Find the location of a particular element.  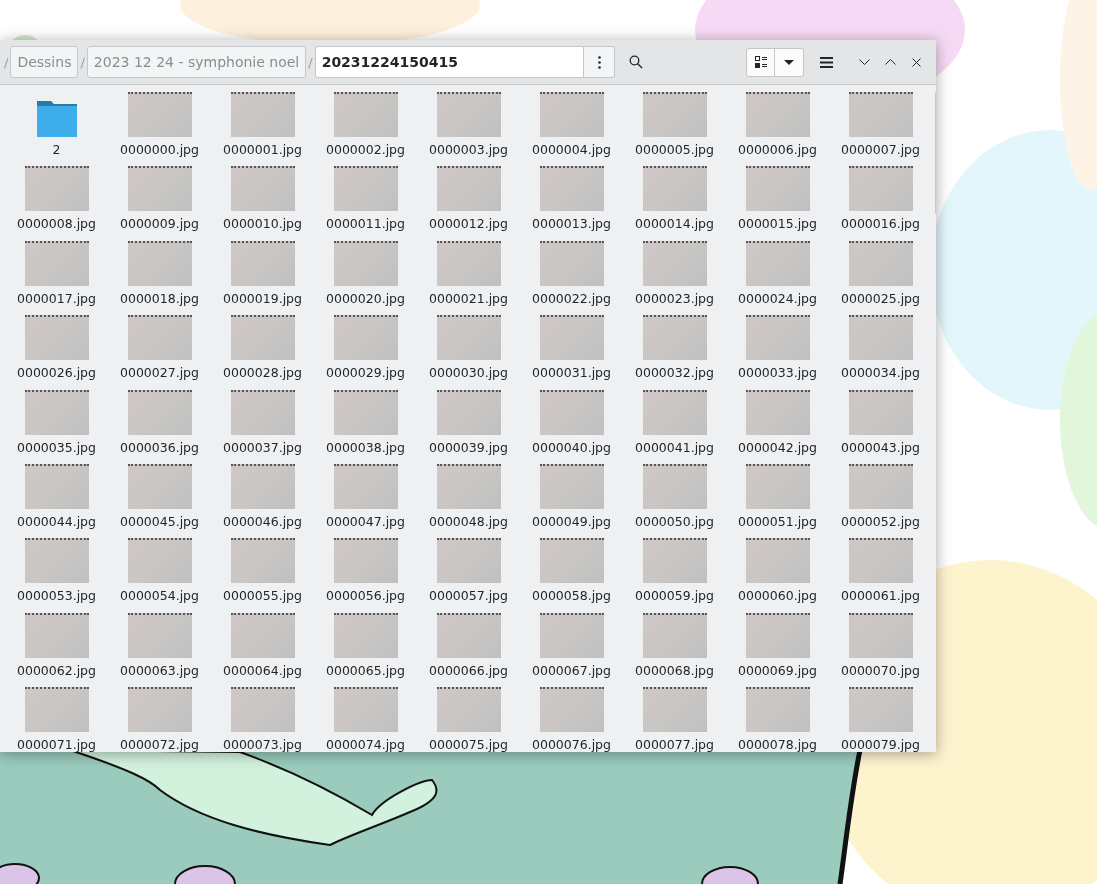

file-name: 0000039.jpg is located at coordinates (468, 447).